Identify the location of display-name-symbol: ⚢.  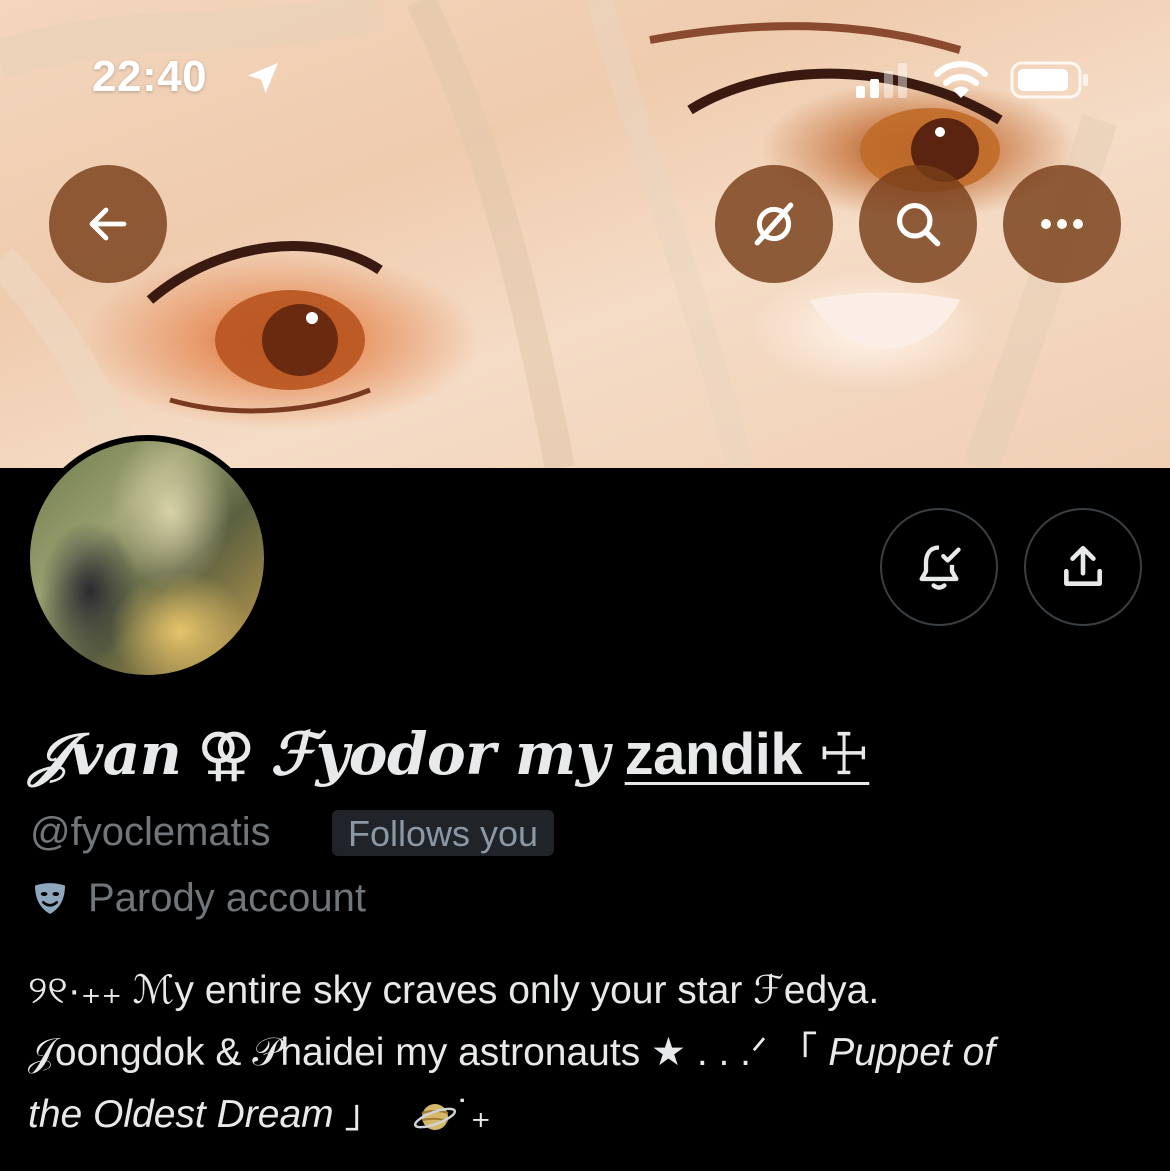
(226, 754).